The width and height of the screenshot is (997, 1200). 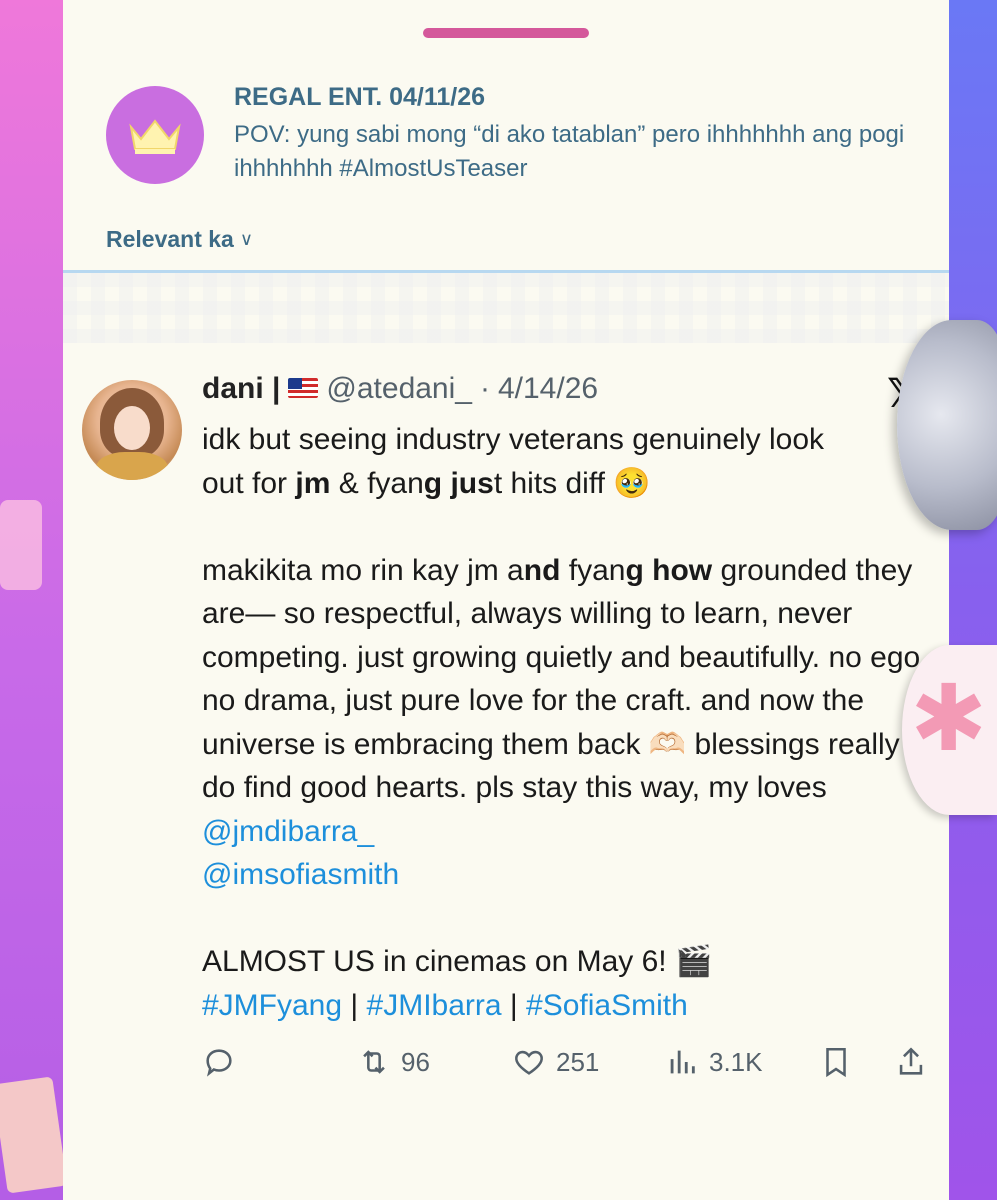 I want to click on views-button: 3.1K, so click(x=714, y=1062).